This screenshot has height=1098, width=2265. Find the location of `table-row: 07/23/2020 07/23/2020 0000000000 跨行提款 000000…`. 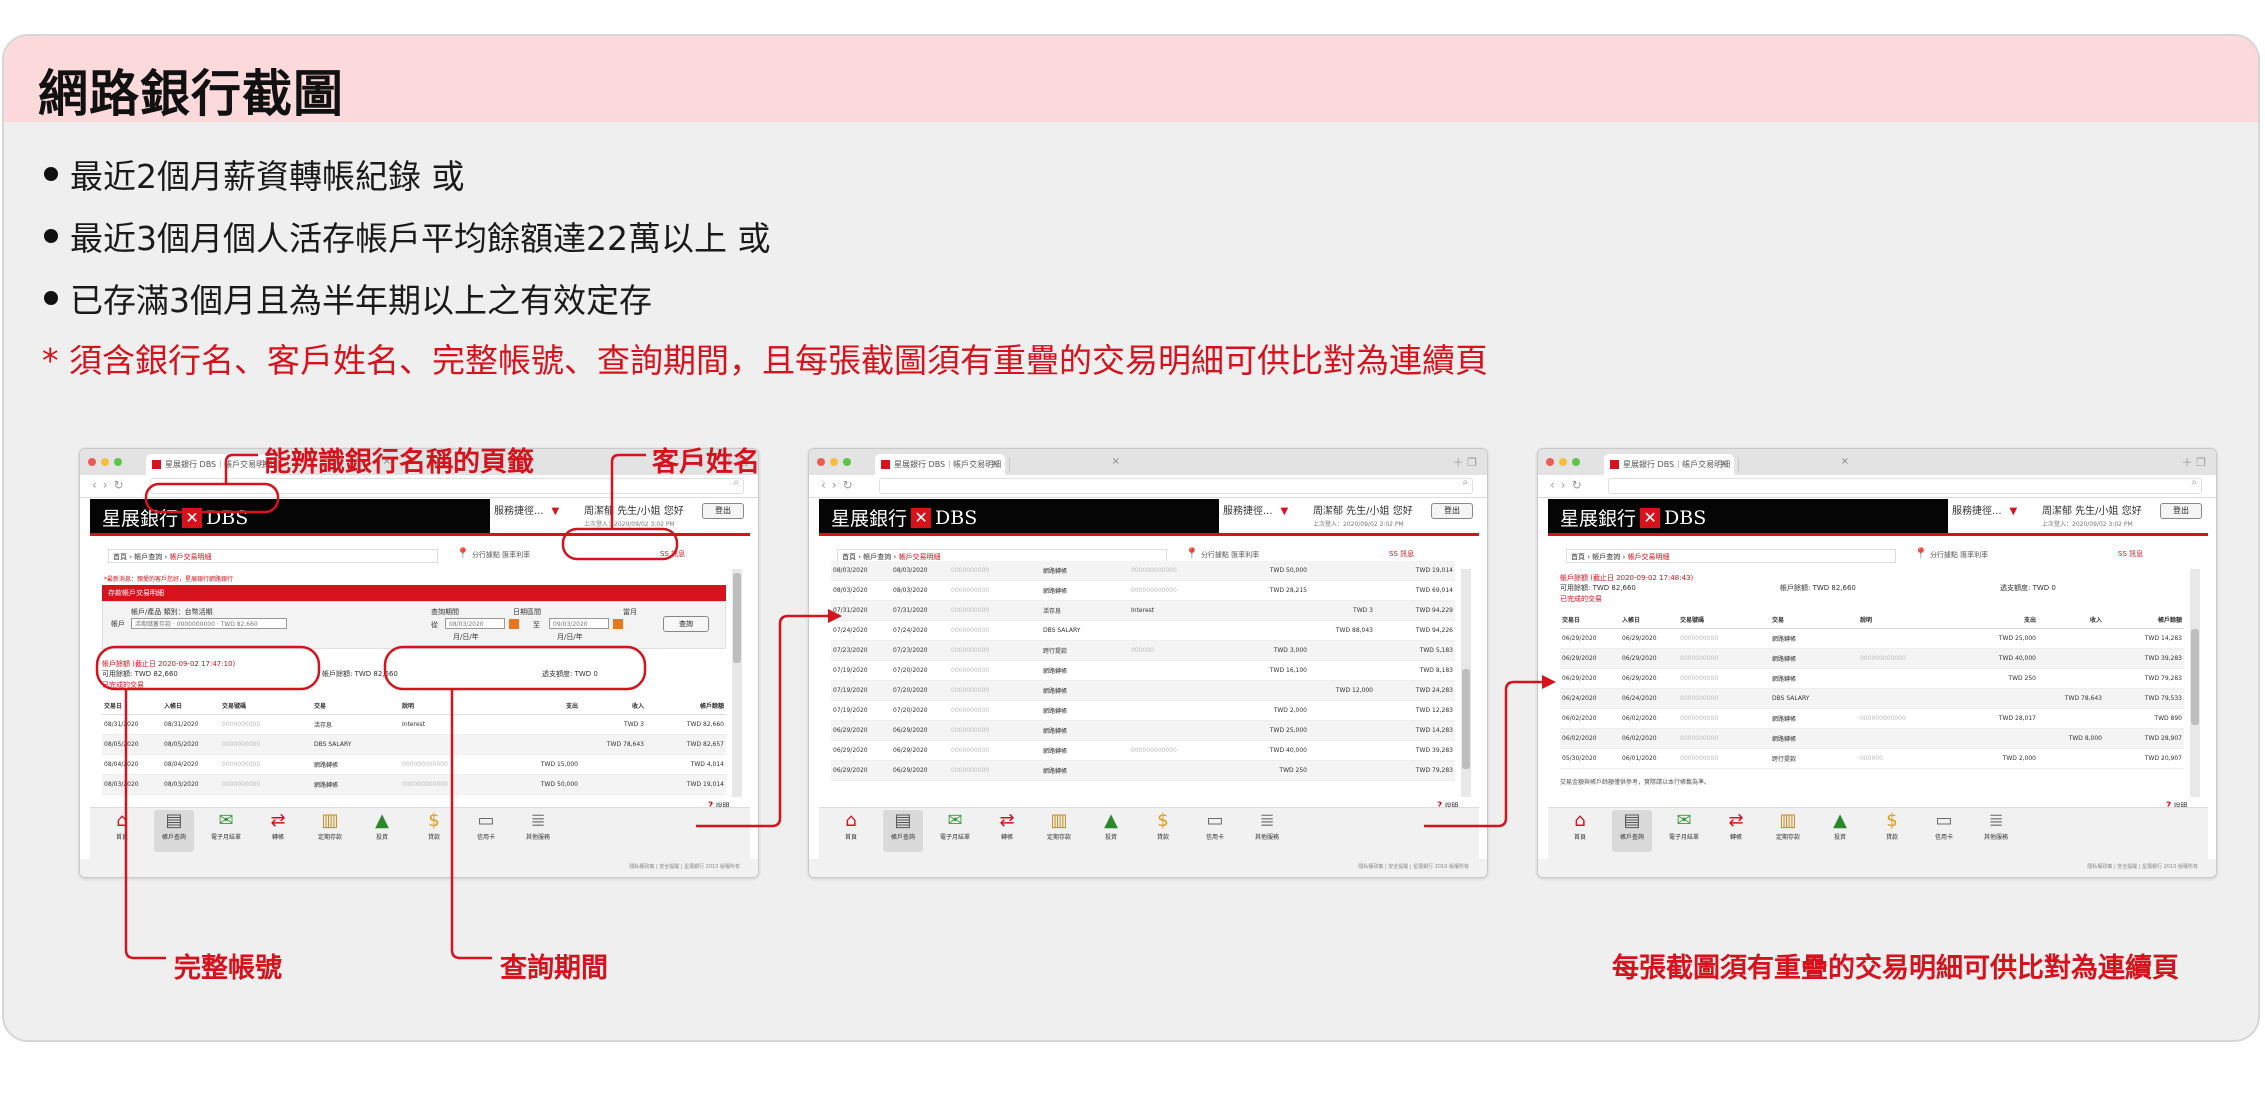

table-row: 07/23/2020 07/23/2020 0000000000 跨行提款 000000… is located at coordinates (1143, 650).